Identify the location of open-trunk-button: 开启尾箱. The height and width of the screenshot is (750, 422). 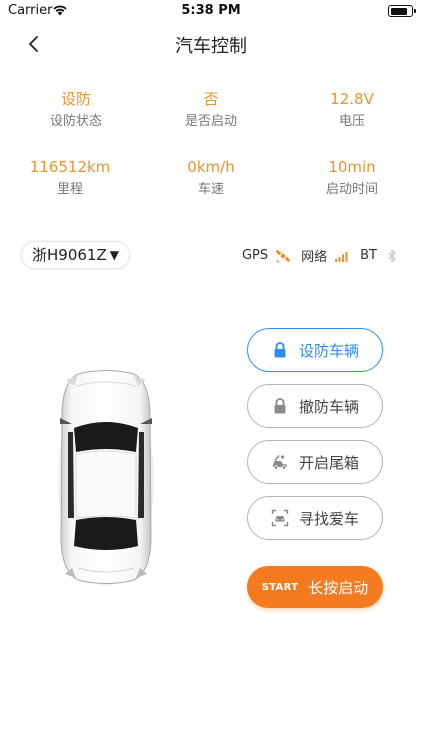
(315, 462).